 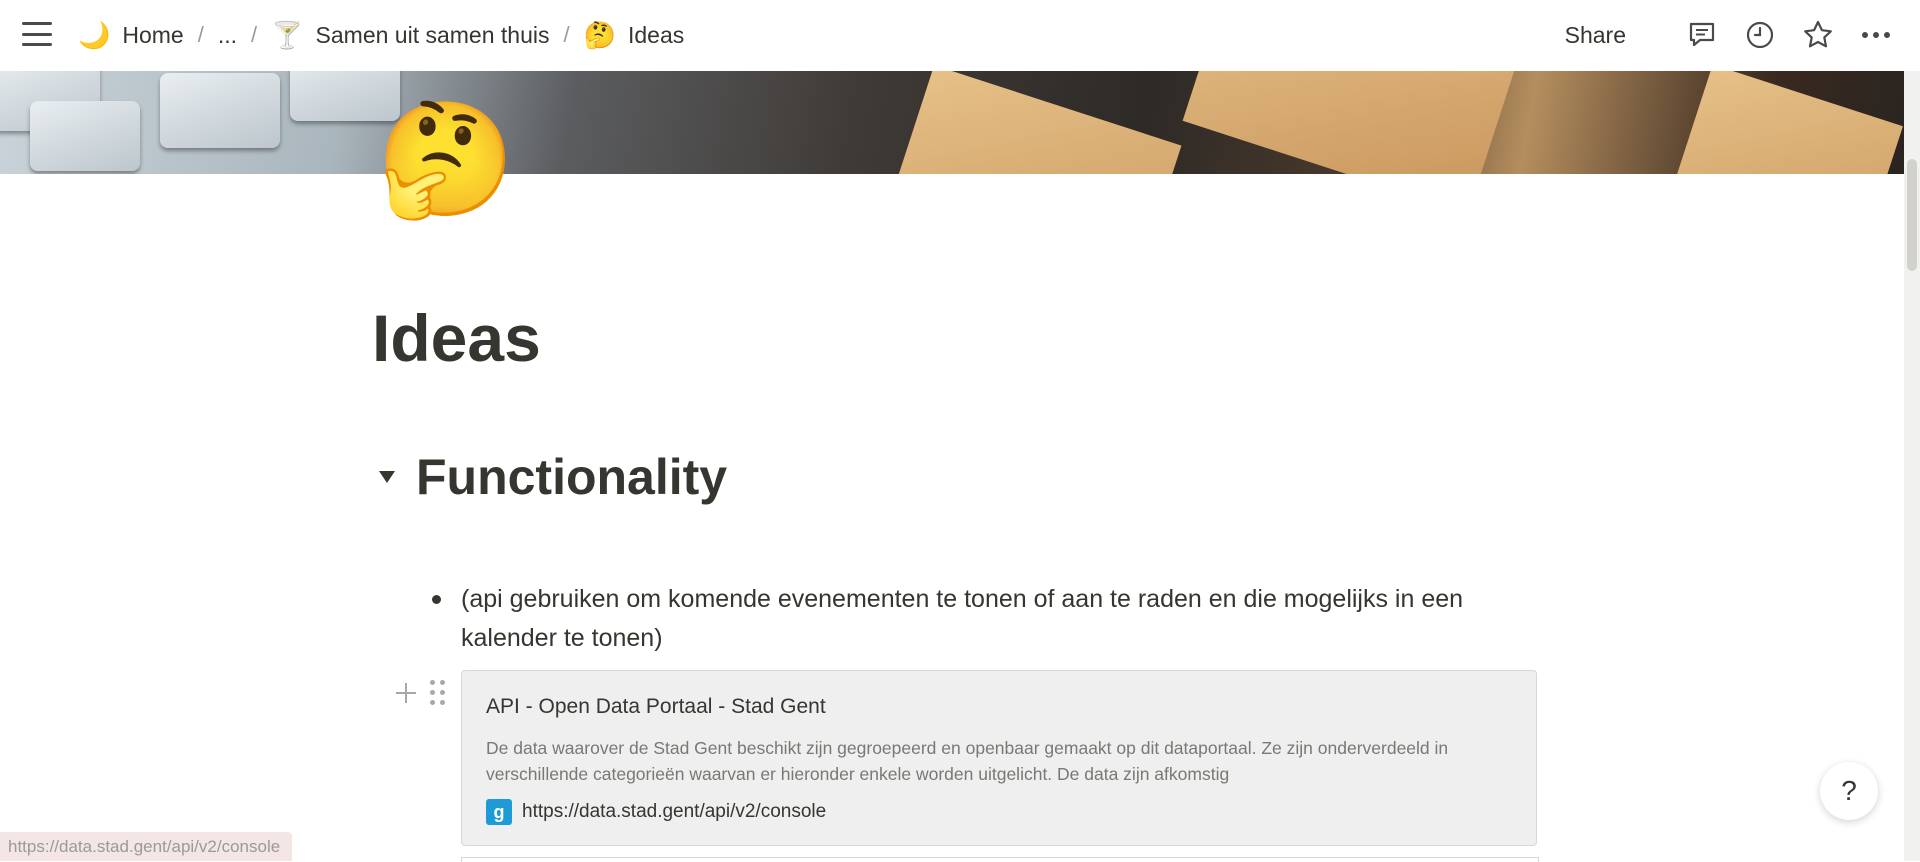 I want to click on scrollbar, so click(x=1912, y=466).